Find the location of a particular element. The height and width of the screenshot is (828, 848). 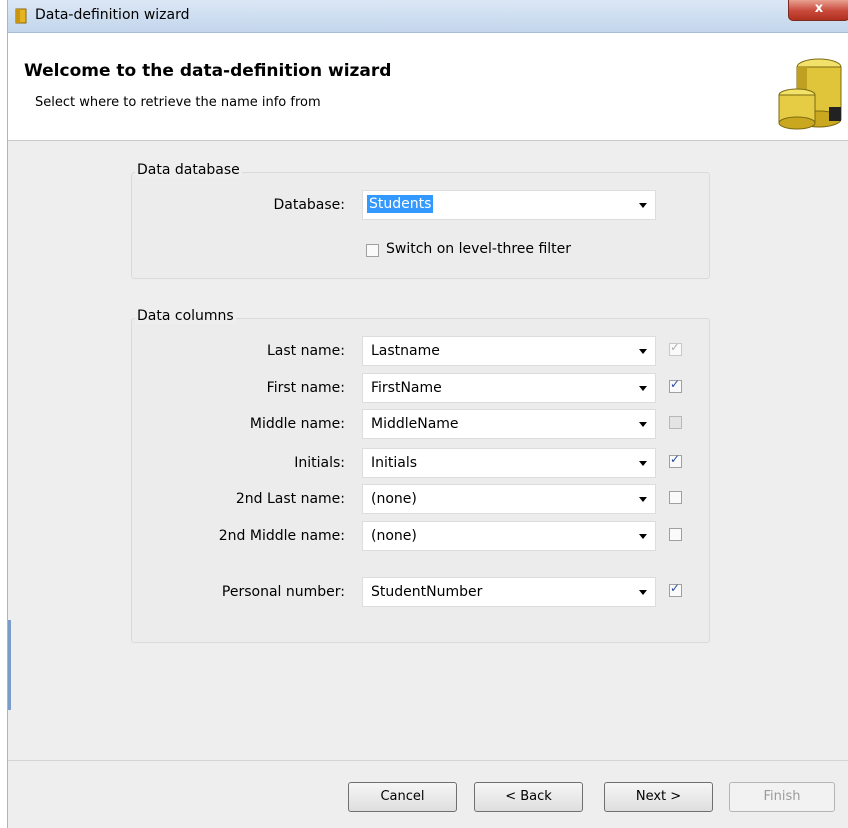

initials-value: Initials is located at coordinates (394, 463).